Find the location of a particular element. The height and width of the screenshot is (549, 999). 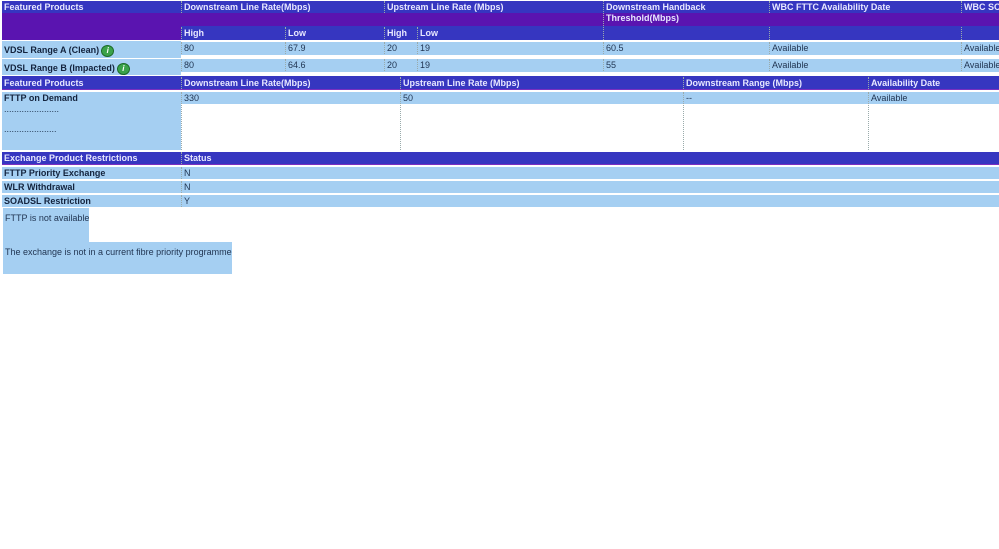

cell-date: Available is located at coordinates (933, 121).